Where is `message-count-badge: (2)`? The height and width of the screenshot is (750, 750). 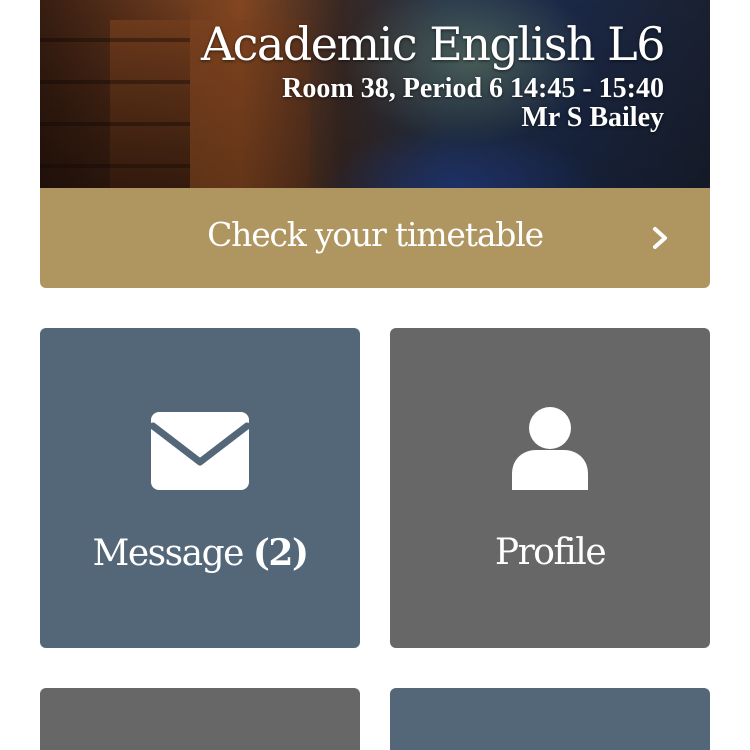 message-count-badge: (2) is located at coordinates (280, 553).